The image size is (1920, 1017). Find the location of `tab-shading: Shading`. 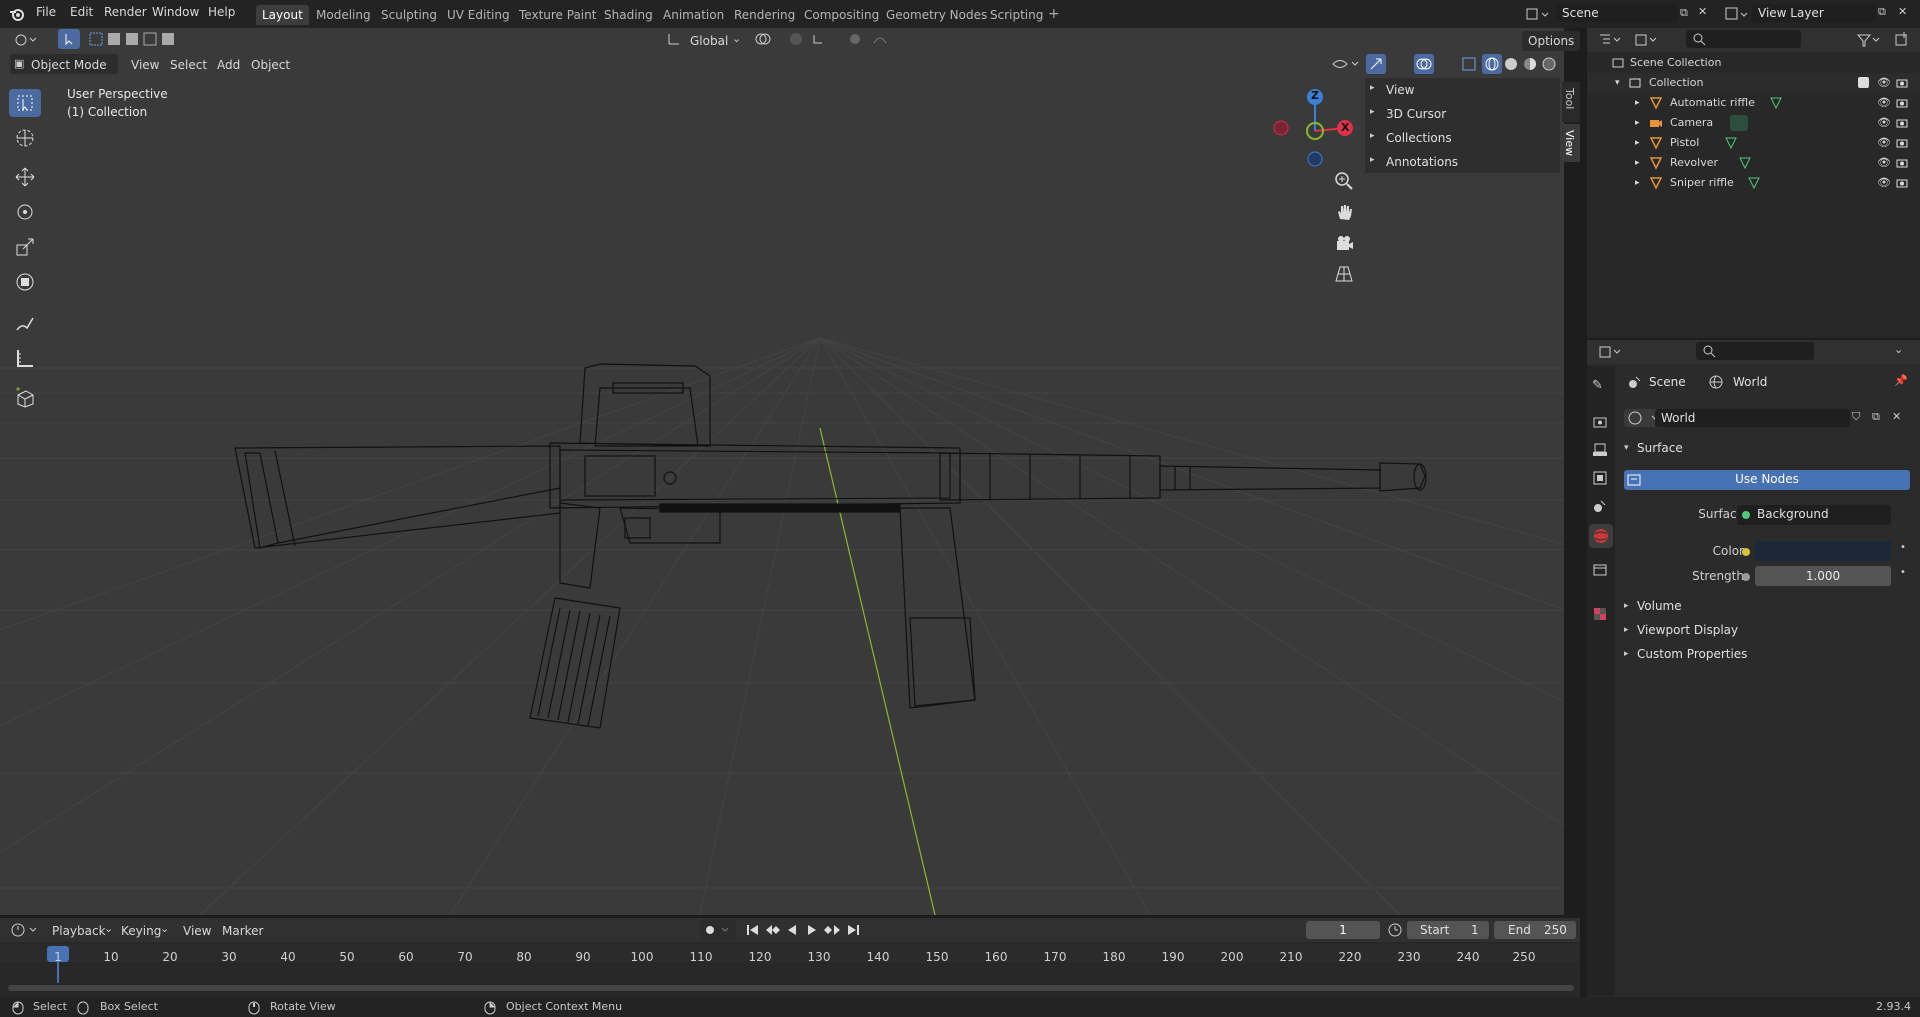

tab-shading: Shading is located at coordinates (628, 15).